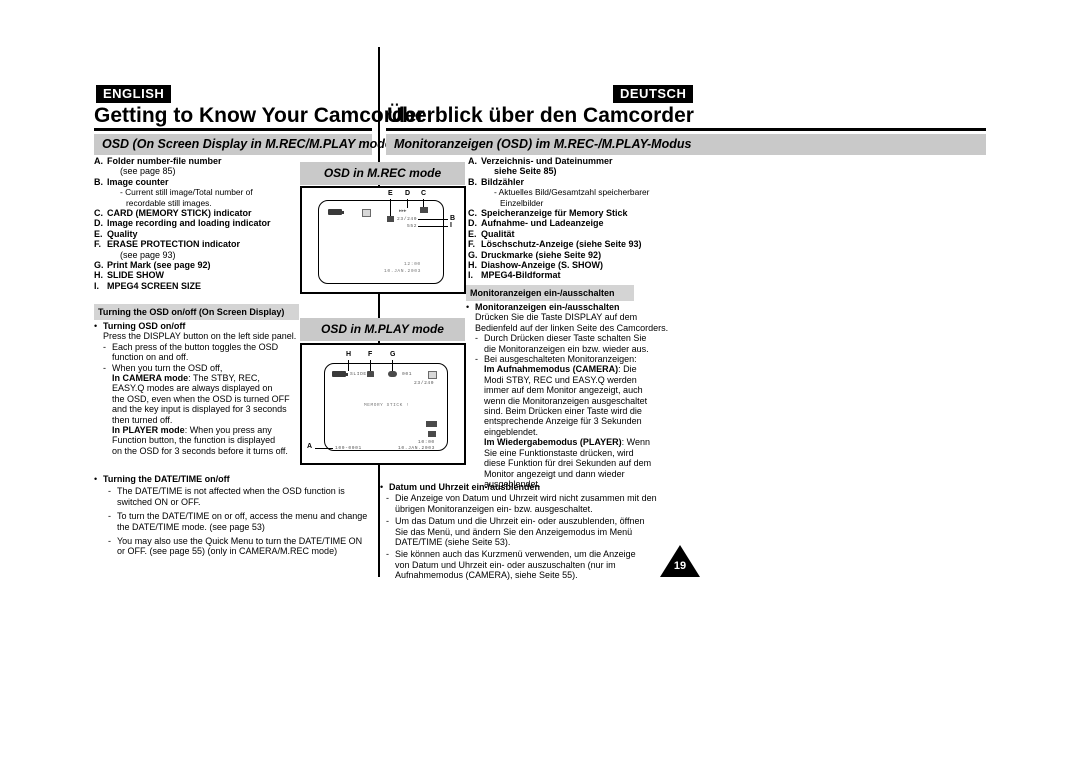 The height and width of the screenshot is (763, 1080). I want to click on legend-item: G. Druckmarke (siehe Seite 92), so click(535, 254).